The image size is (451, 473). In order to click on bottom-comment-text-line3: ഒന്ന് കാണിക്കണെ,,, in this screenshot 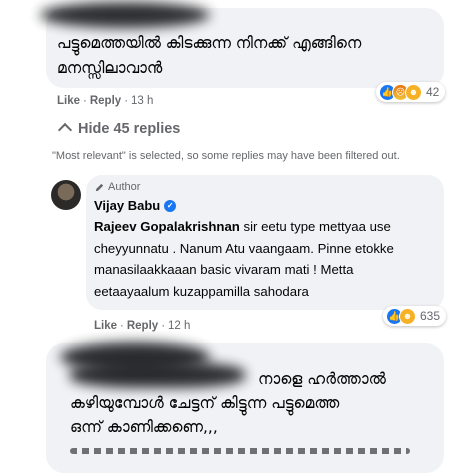, I will do `click(144, 427)`.